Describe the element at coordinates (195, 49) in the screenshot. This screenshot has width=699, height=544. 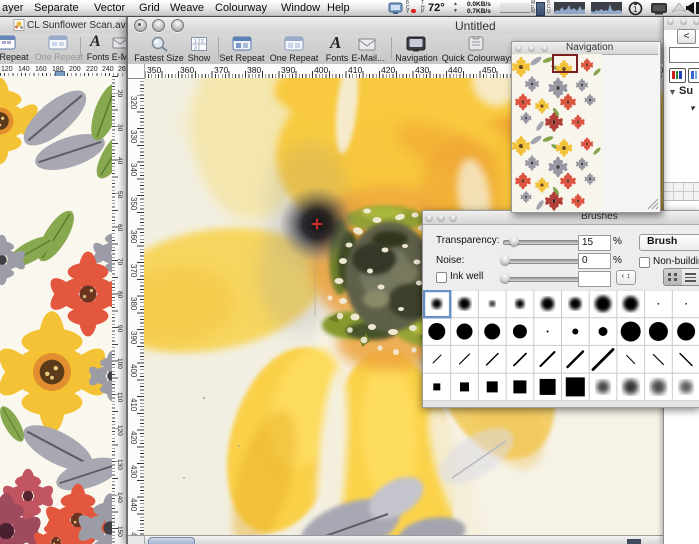
I see `svg-text: 3` at that location.